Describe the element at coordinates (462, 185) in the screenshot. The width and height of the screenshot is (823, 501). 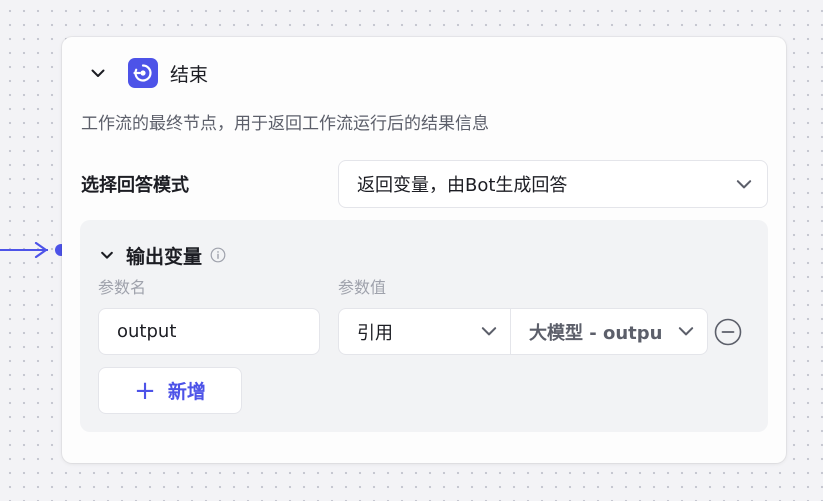
I see `answer-mode-value: 返回变量，由Bot生成回答` at that location.